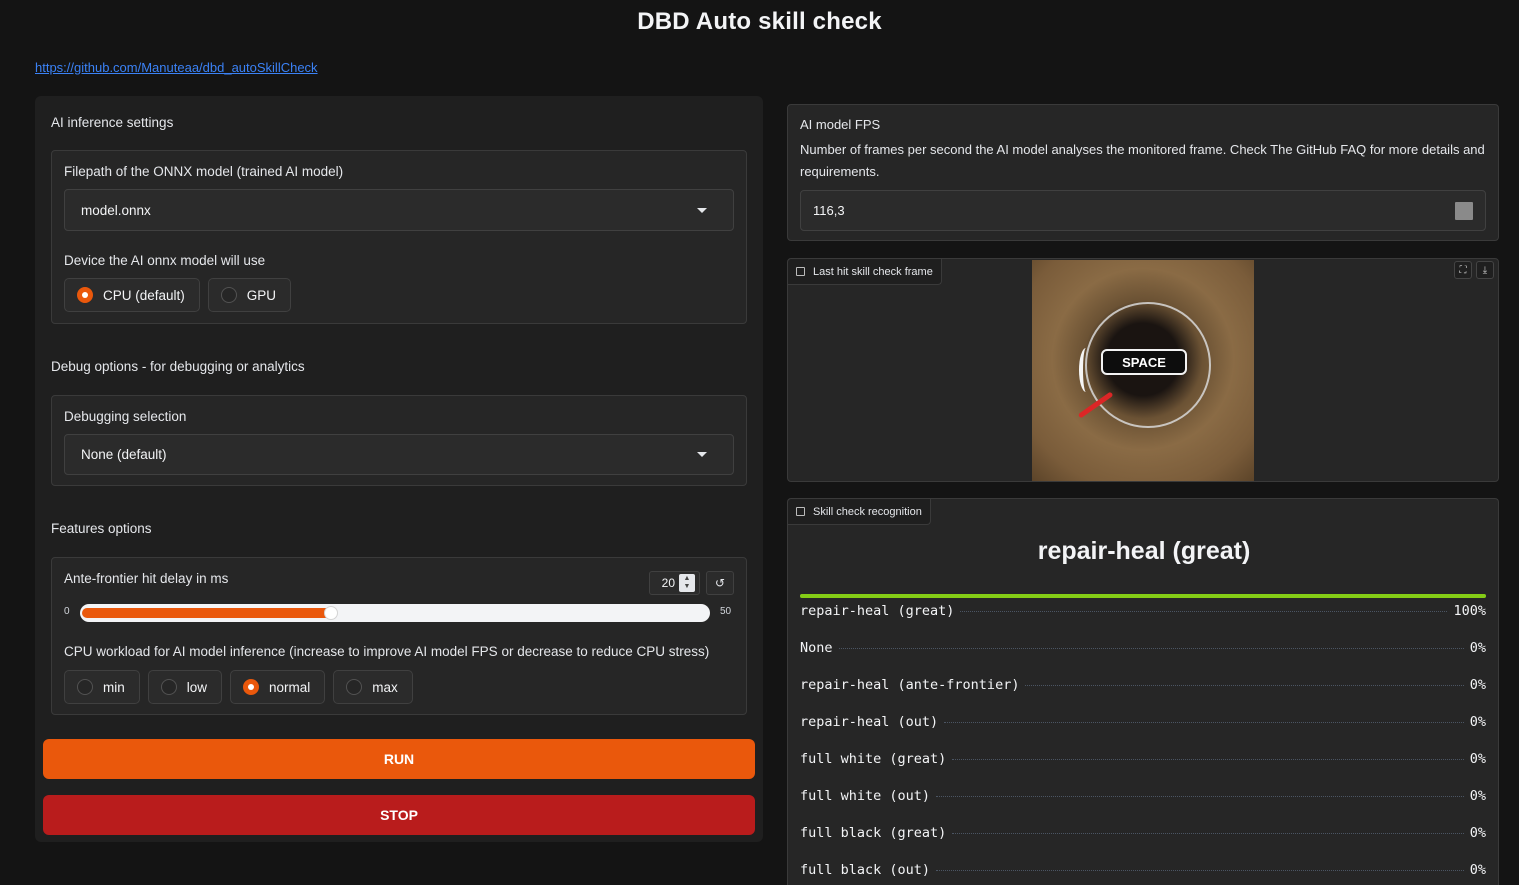 The image size is (1519, 885). I want to click on recognition-tab-text: Skill check recognition, so click(867, 511).